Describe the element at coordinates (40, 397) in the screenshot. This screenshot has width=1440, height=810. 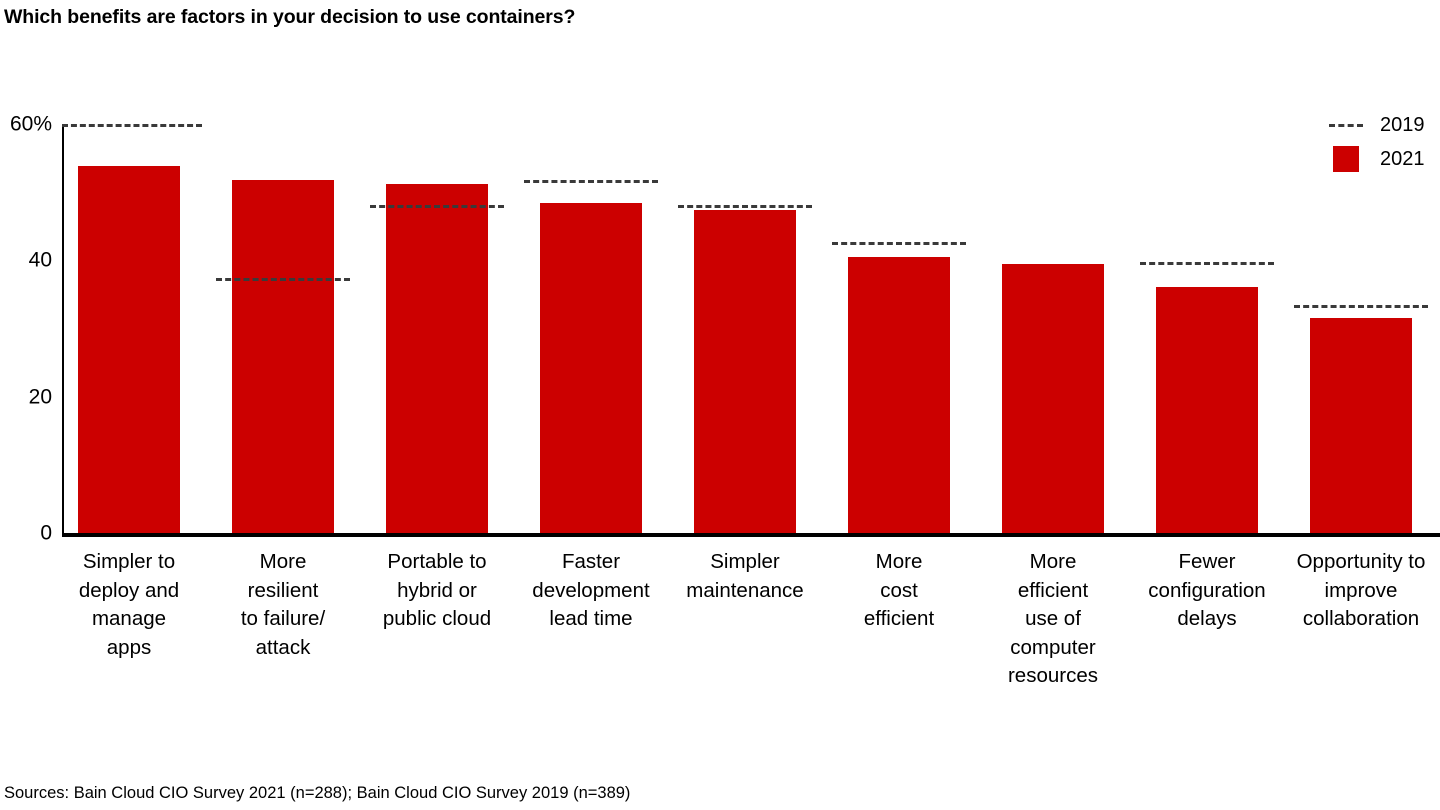
I see `y-axis-tick-20: 20` at that location.